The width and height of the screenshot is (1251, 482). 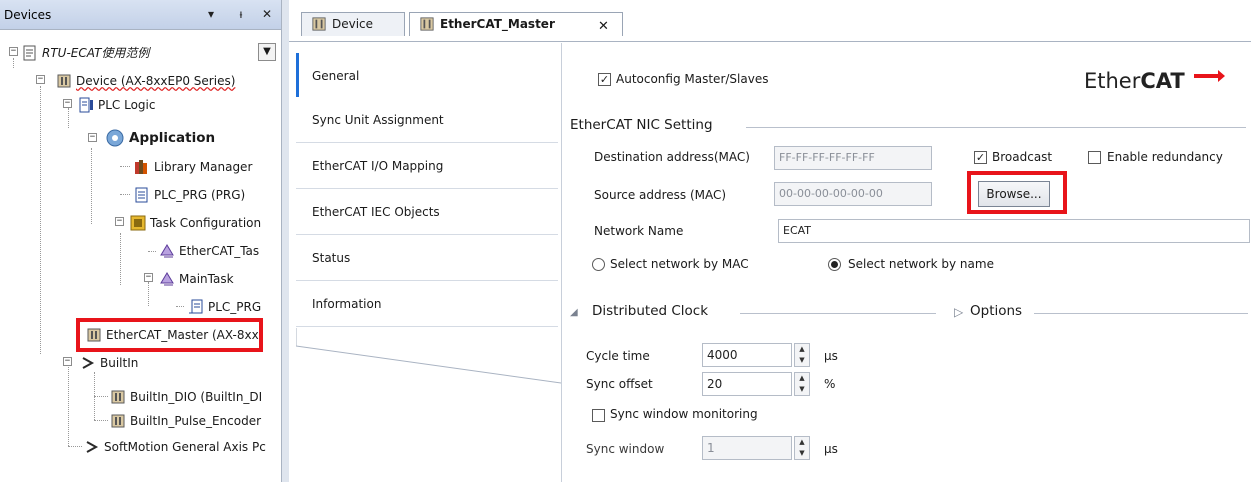 What do you see at coordinates (831, 356) in the screenshot?
I see `cycle-time-unit: µs` at bounding box center [831, 356].